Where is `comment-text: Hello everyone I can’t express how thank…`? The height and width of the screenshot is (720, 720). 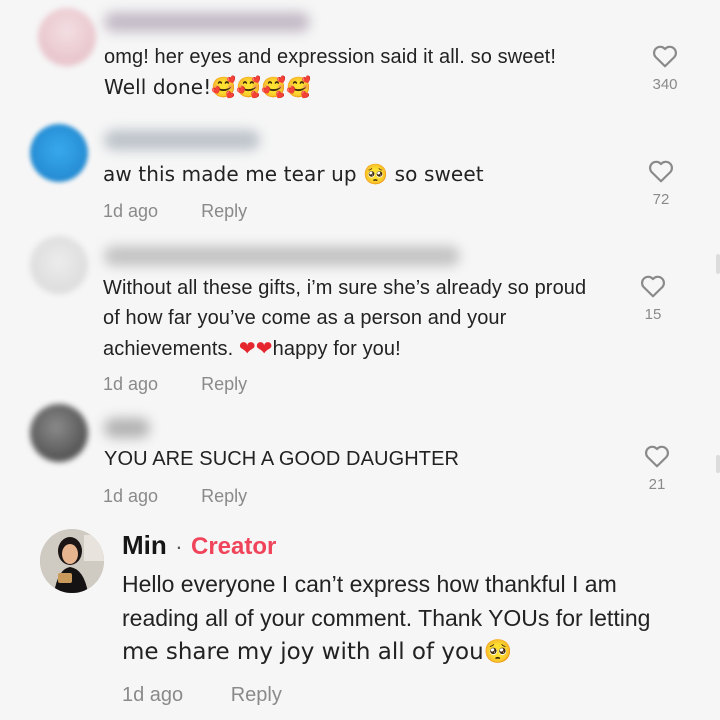 comment-text: Hello everyone I can’t express how thank… is located at coordinates (386, 618).